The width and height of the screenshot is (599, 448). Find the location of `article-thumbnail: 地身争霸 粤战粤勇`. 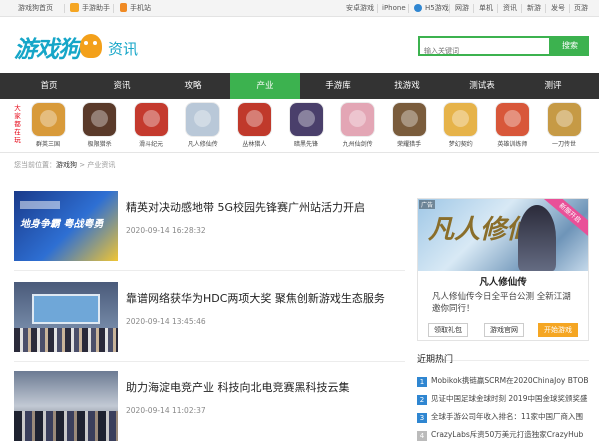

article-thumbnail: 地身争霸 粤战粤勇 is located at coordinates (66, 226).